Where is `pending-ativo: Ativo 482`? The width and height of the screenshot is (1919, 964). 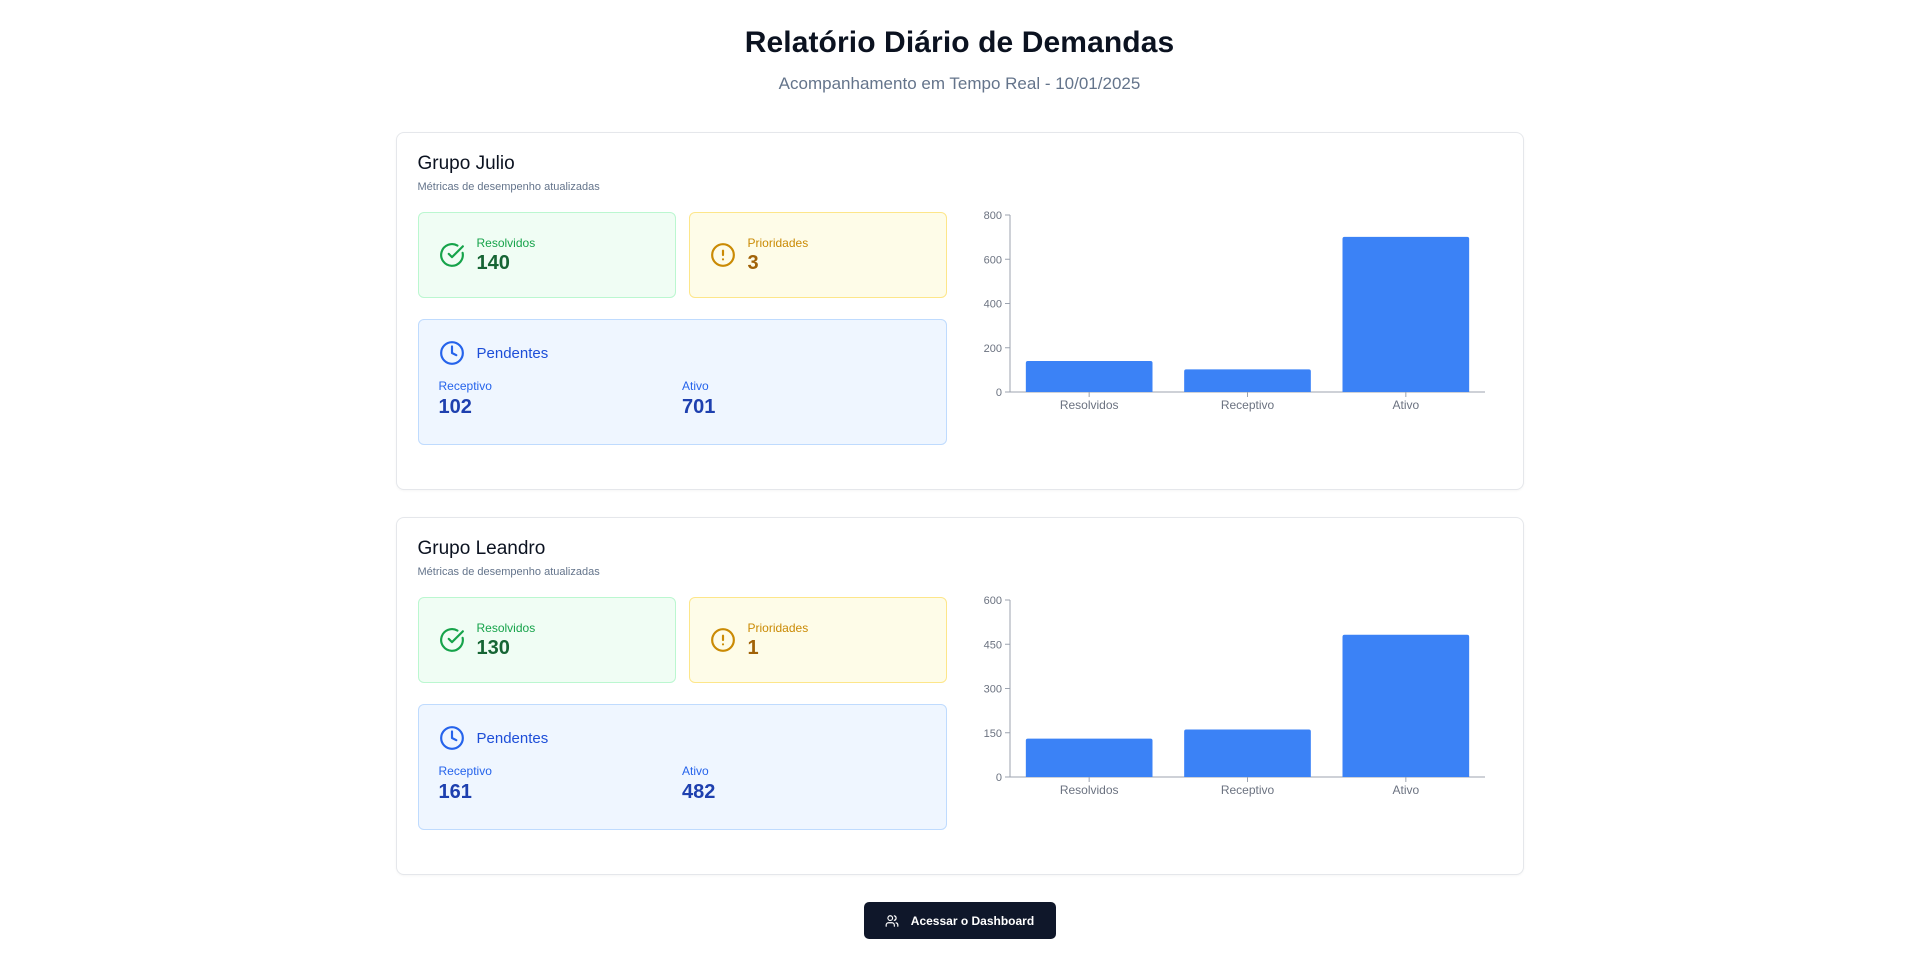
pending-ativo: Ativo 482 is located at coordinates (804, 784).